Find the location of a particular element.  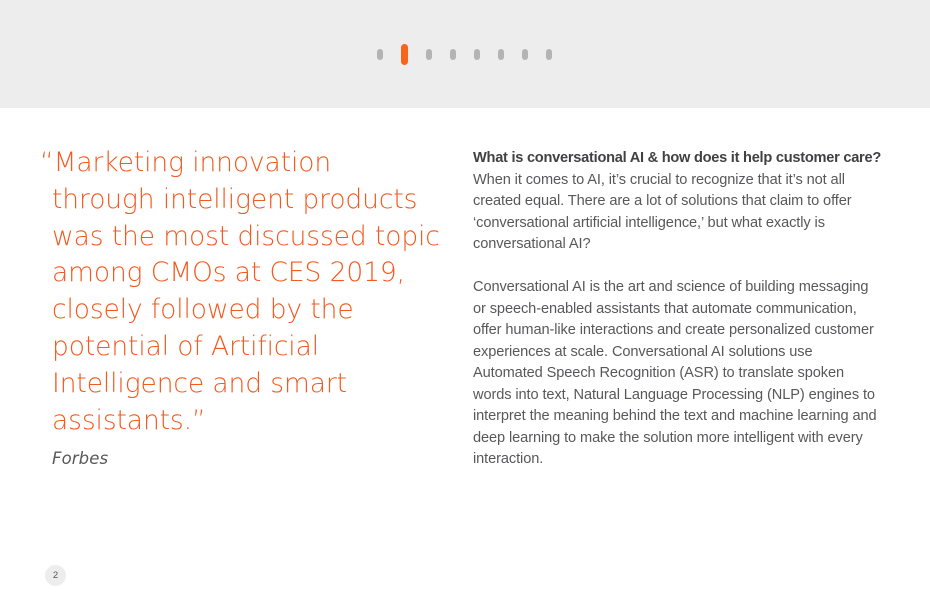

pull-quote-attribution: Forbes is located at coordinates (80, 459).